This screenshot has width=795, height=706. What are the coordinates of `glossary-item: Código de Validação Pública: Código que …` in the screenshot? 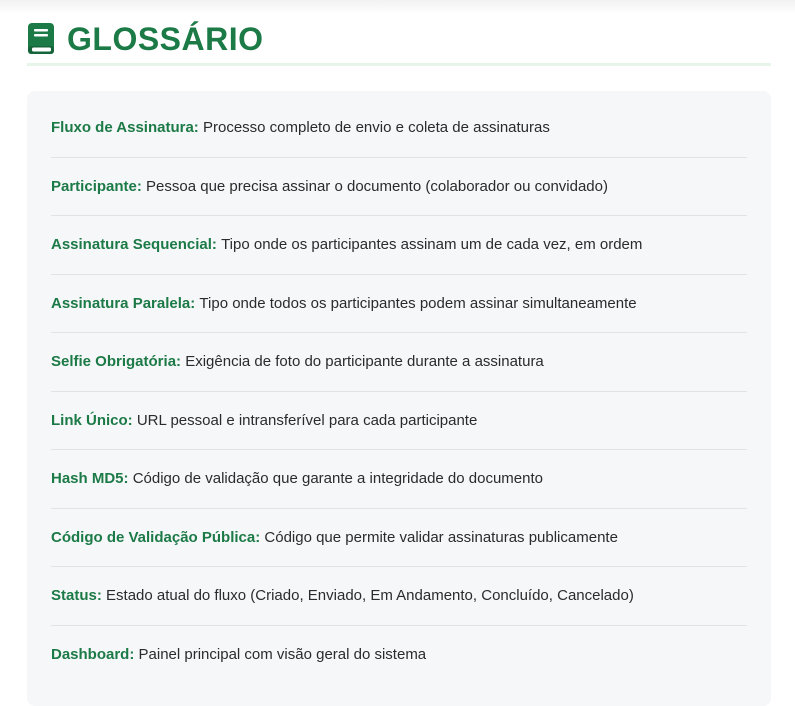 It's located at (399, 538).